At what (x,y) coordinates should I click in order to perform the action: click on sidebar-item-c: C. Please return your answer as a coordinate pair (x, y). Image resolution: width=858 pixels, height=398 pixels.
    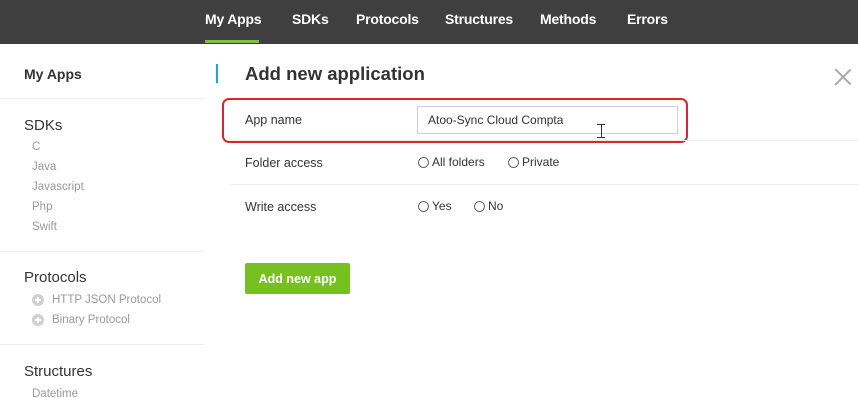
    Looking at the image, I should click on (36, 147).